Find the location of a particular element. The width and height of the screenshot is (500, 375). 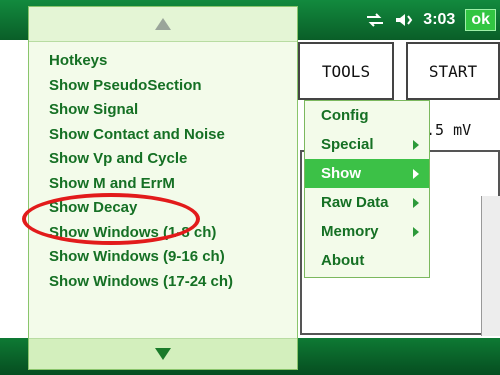

submenu-item-memory: Memory is located at coordinates (367, 231).